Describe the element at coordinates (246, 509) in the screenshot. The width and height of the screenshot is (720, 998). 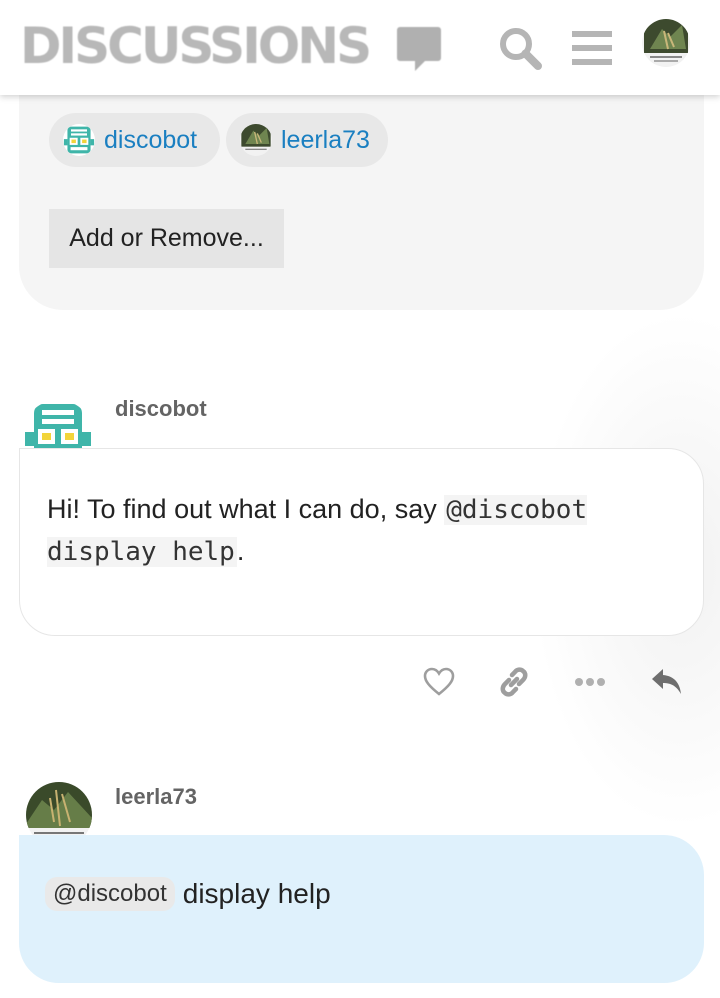
I see `post-text-before: Hi! To find out what I can do, say` at that location.